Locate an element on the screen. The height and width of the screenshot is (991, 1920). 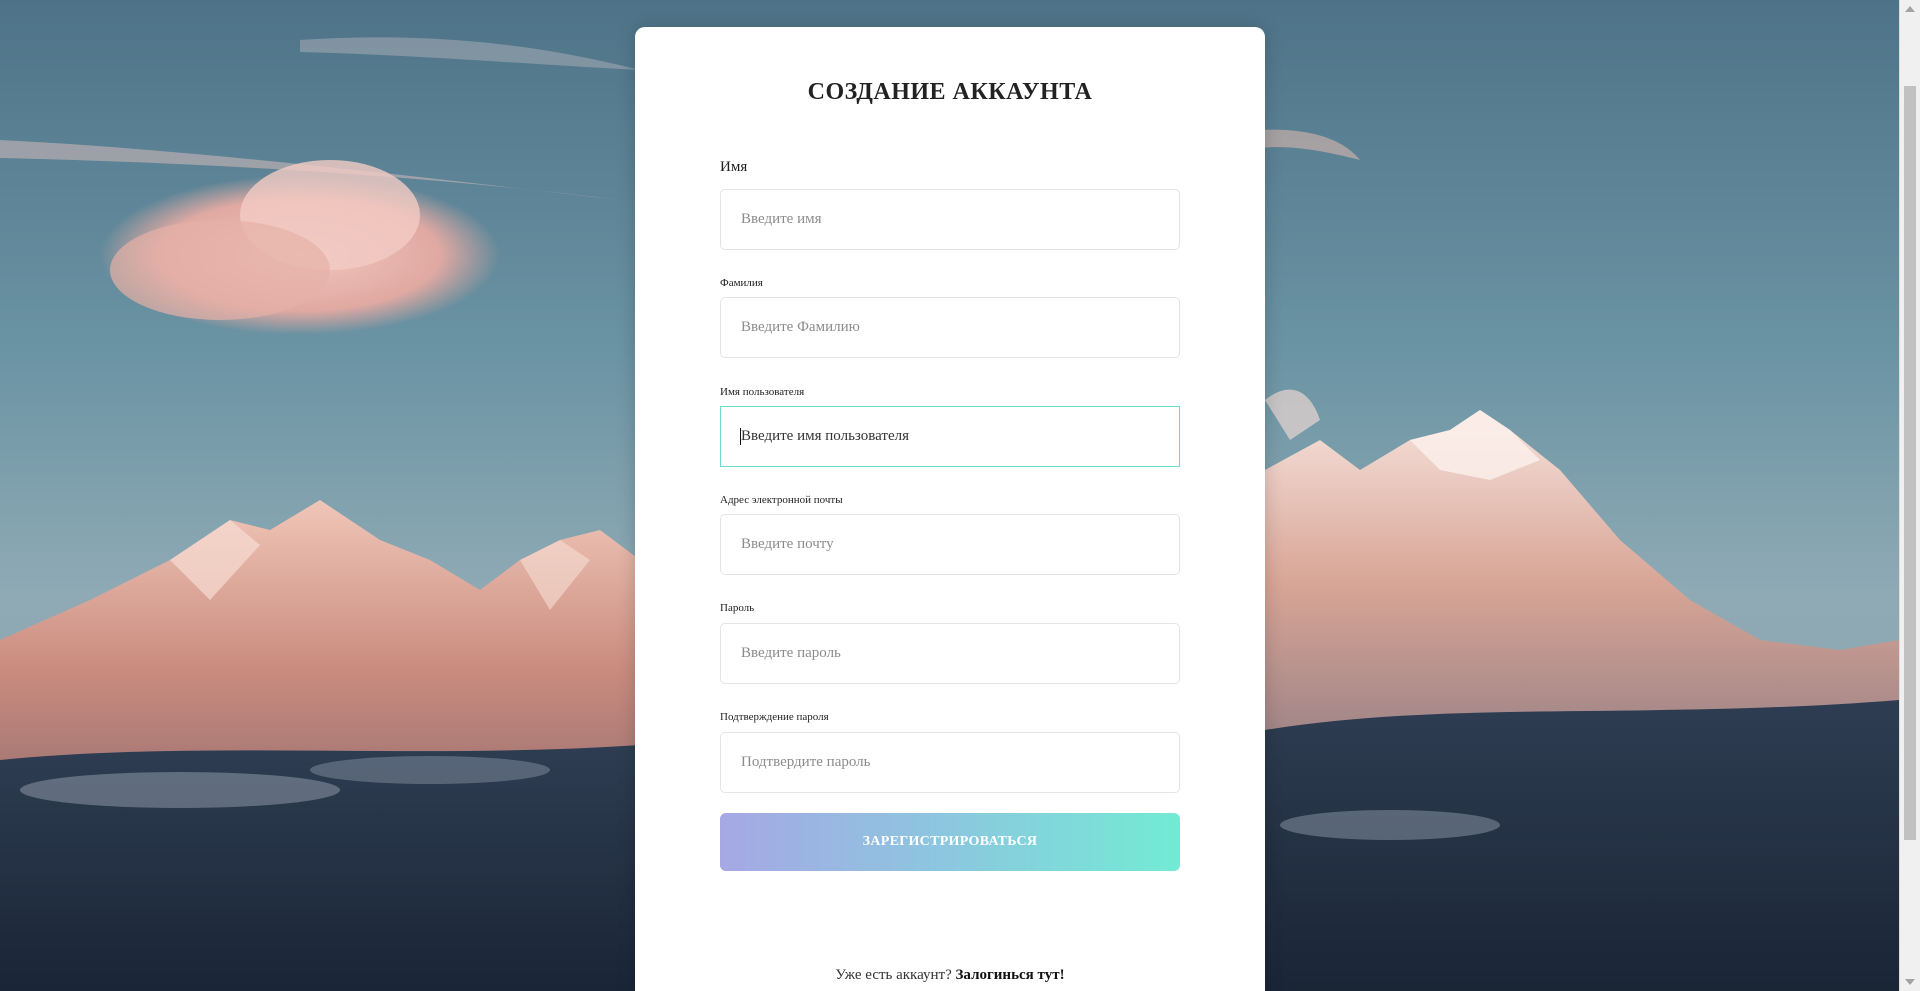
confirm-password-label: Подтверждение пароля is located at coordinates (774, 717).